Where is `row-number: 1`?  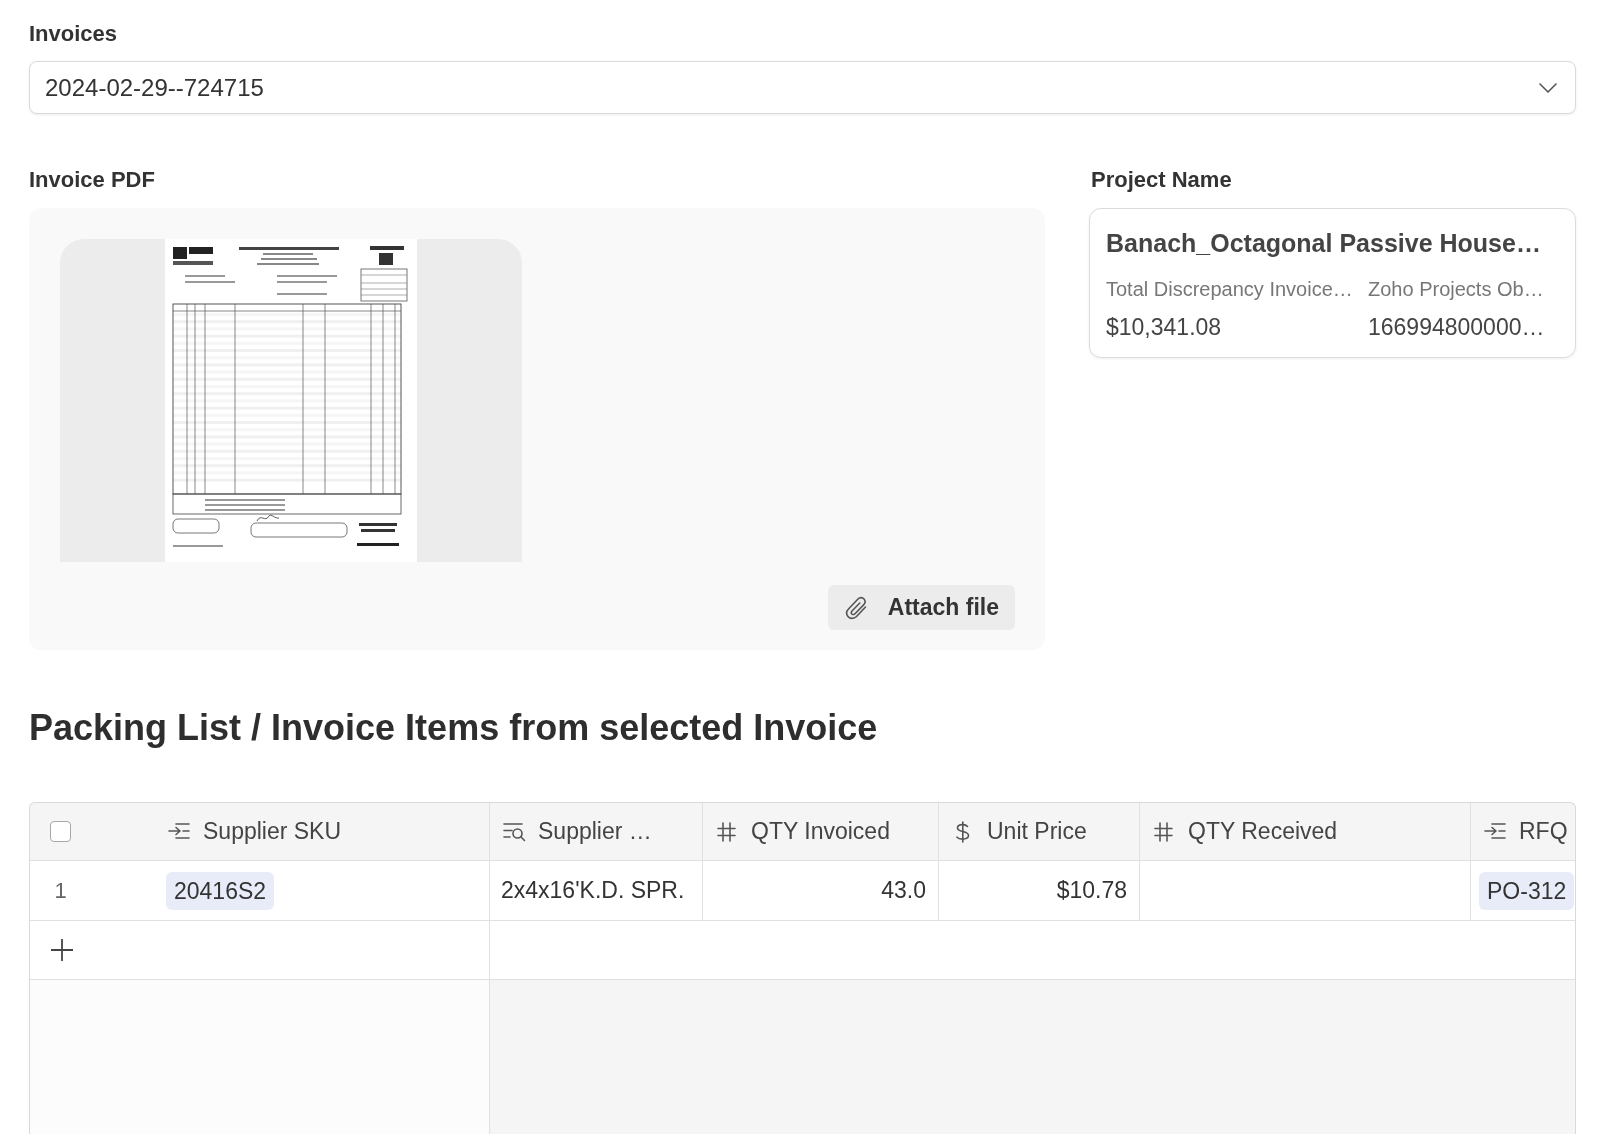
row-number: 1 is located at coordinates (60, 890).